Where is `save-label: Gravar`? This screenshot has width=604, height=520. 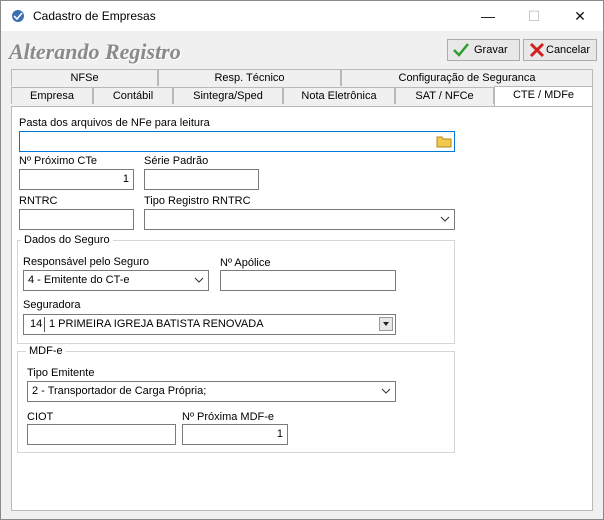
save-label: Gravar is located at coordinates (491, 50).